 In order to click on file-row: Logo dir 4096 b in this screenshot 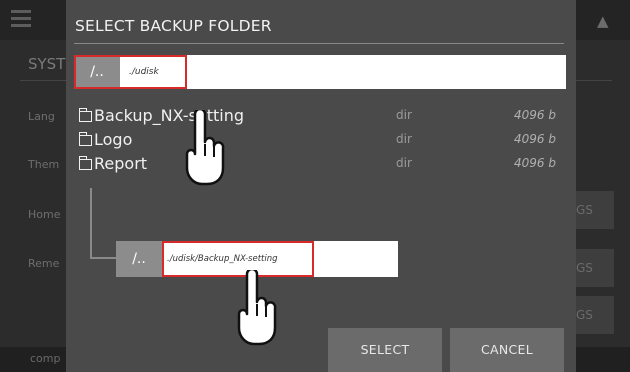, I will do `click(323, 142)`.